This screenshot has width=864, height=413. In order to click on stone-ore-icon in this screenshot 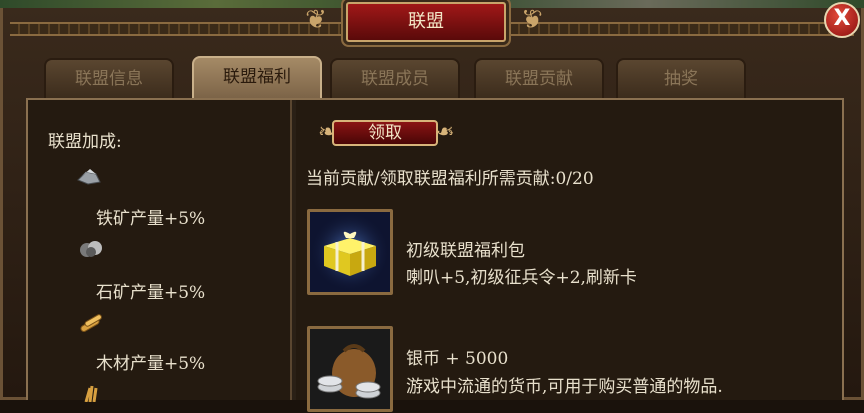, I will do `click(91, 248)`.